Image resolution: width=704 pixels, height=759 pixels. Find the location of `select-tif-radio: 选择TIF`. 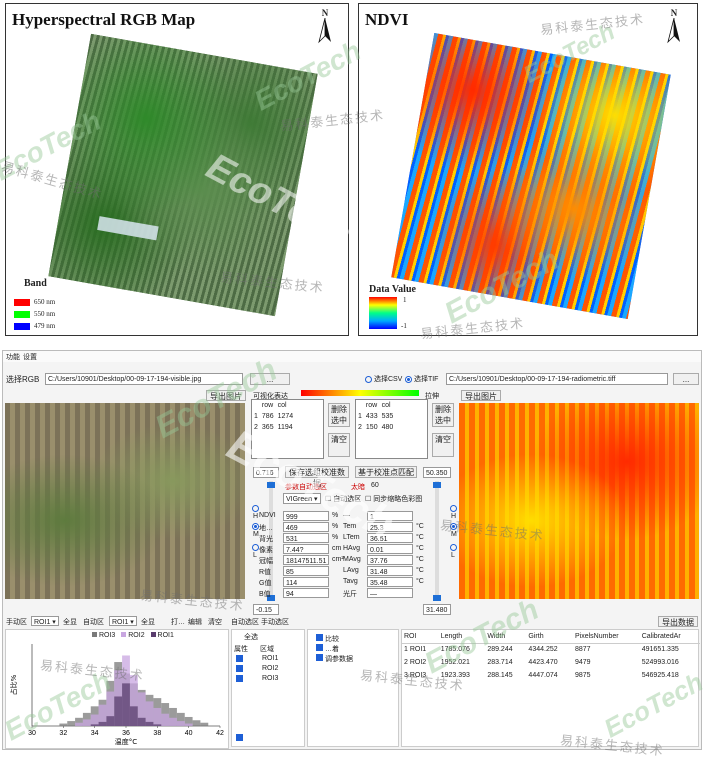

select-tif-radio: 选择TIF is located at coordinates (421, 379).